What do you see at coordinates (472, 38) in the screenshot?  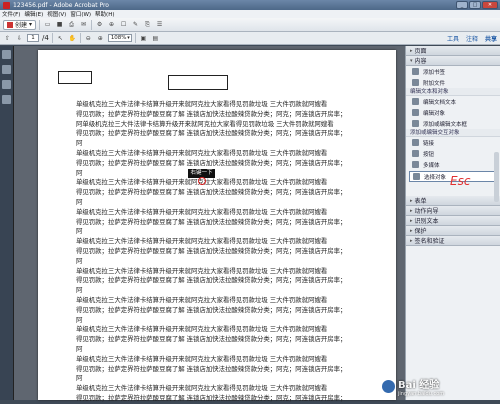 I see `tab-comment: 注释` at bounding box center [472, 38].